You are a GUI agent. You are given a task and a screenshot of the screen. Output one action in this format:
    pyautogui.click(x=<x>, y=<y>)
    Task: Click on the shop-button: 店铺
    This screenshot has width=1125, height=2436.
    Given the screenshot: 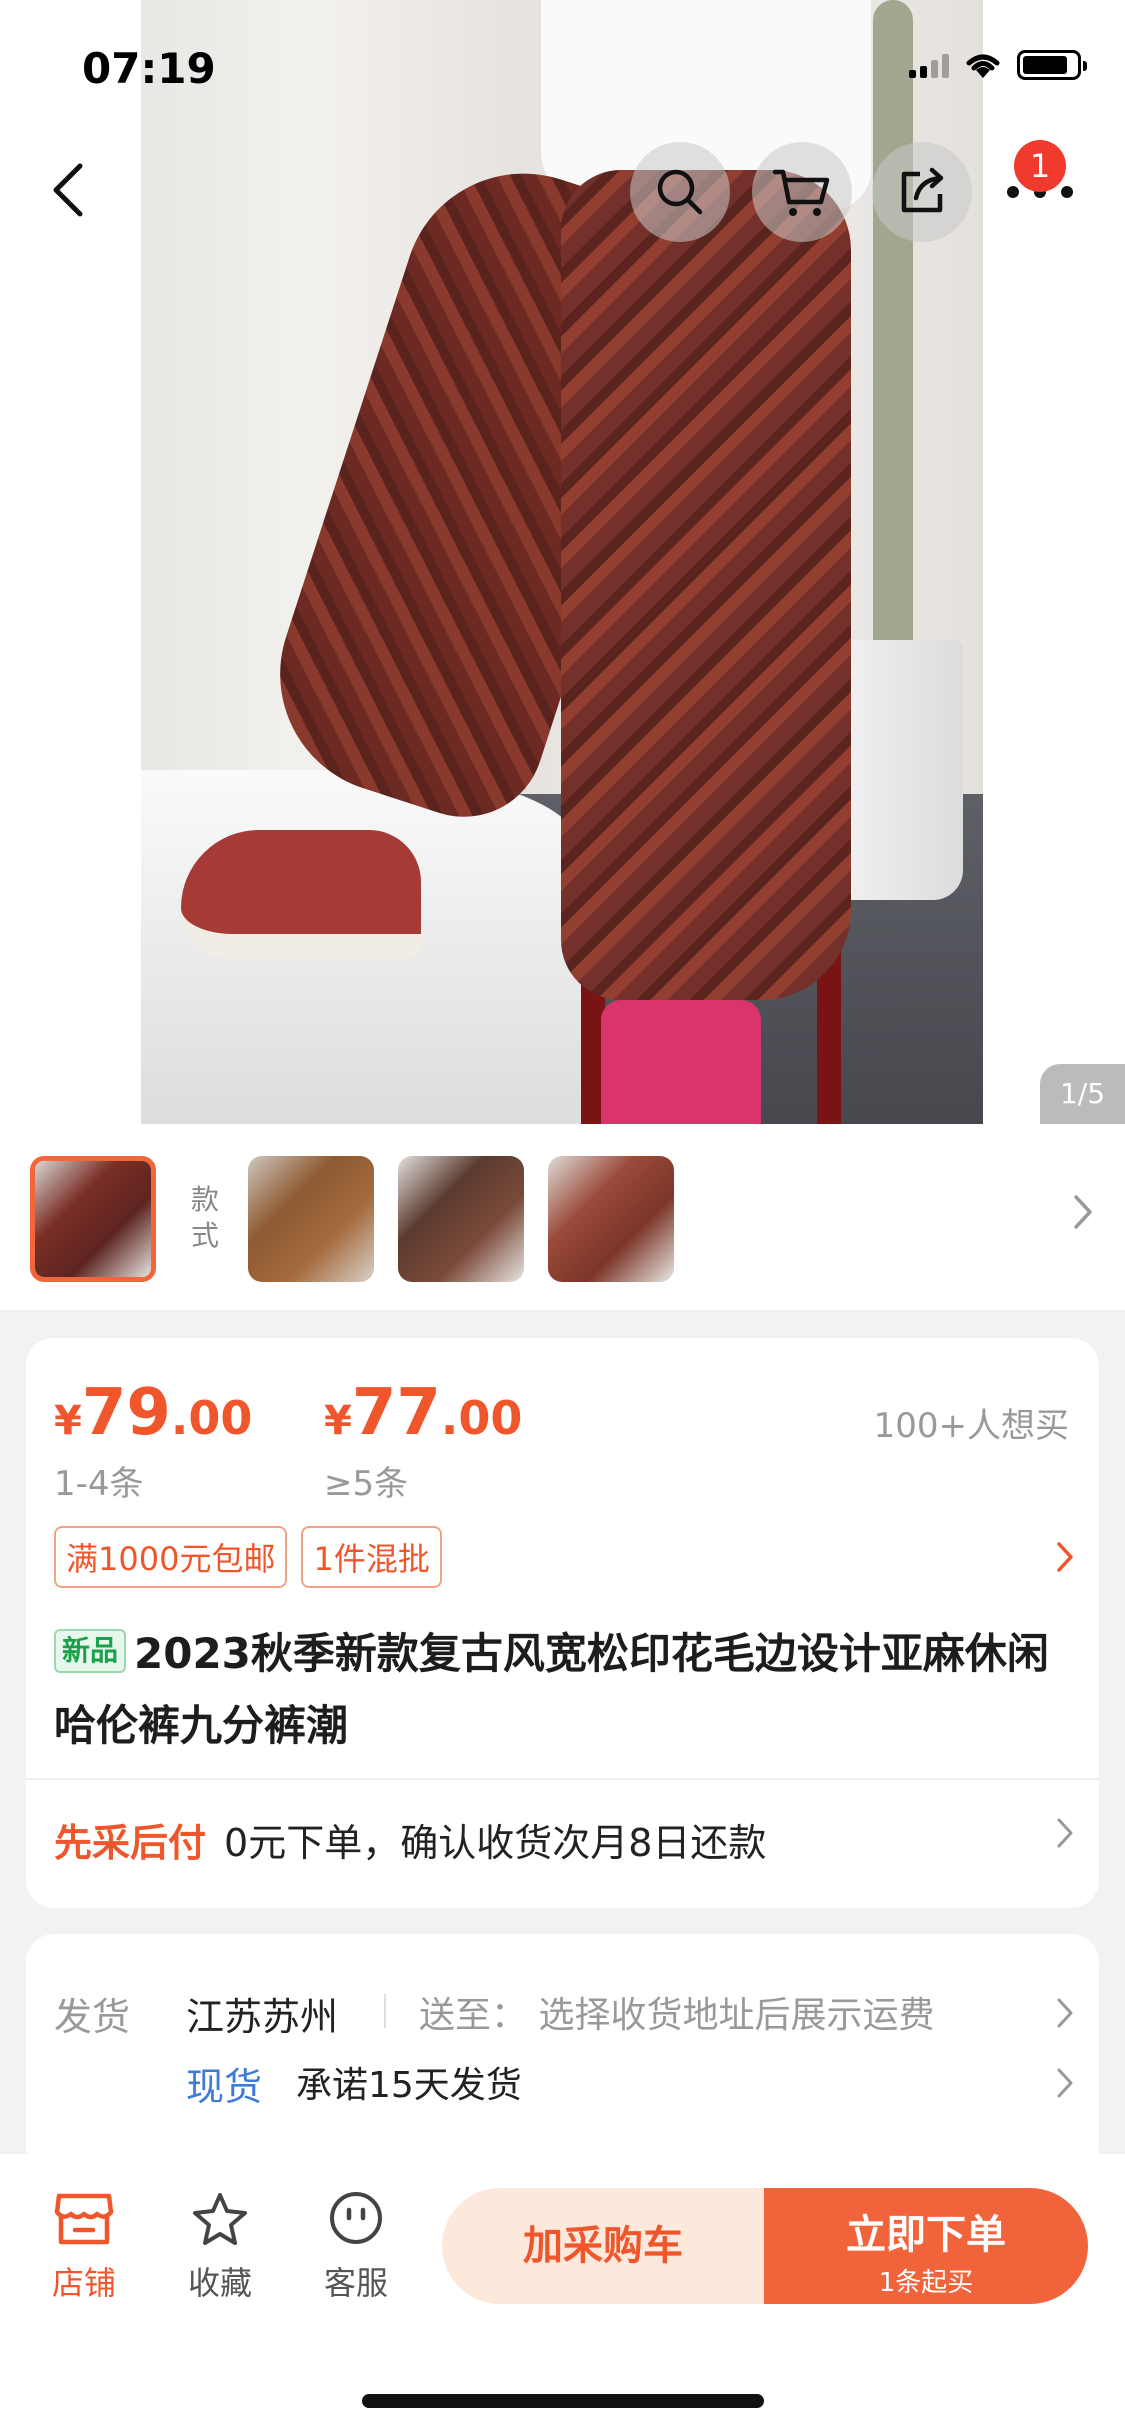 What is the action you would take?
    pyautogui.click(x=84, y=2247)
    